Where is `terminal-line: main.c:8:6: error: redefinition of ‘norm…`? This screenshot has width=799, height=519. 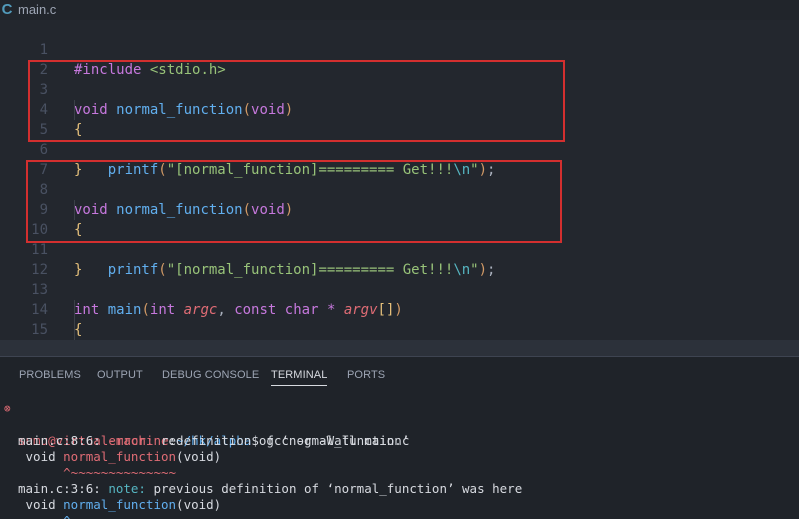 terminal-line: main.c:8:6: error: redefinition of ‘norm… is located at coordinates (399, 432).